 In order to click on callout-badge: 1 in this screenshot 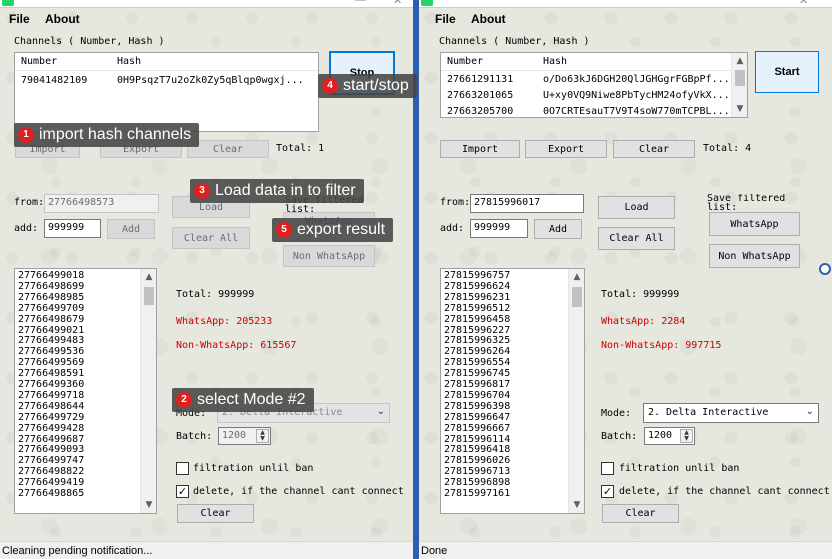, I will do `click(26, 135)`.